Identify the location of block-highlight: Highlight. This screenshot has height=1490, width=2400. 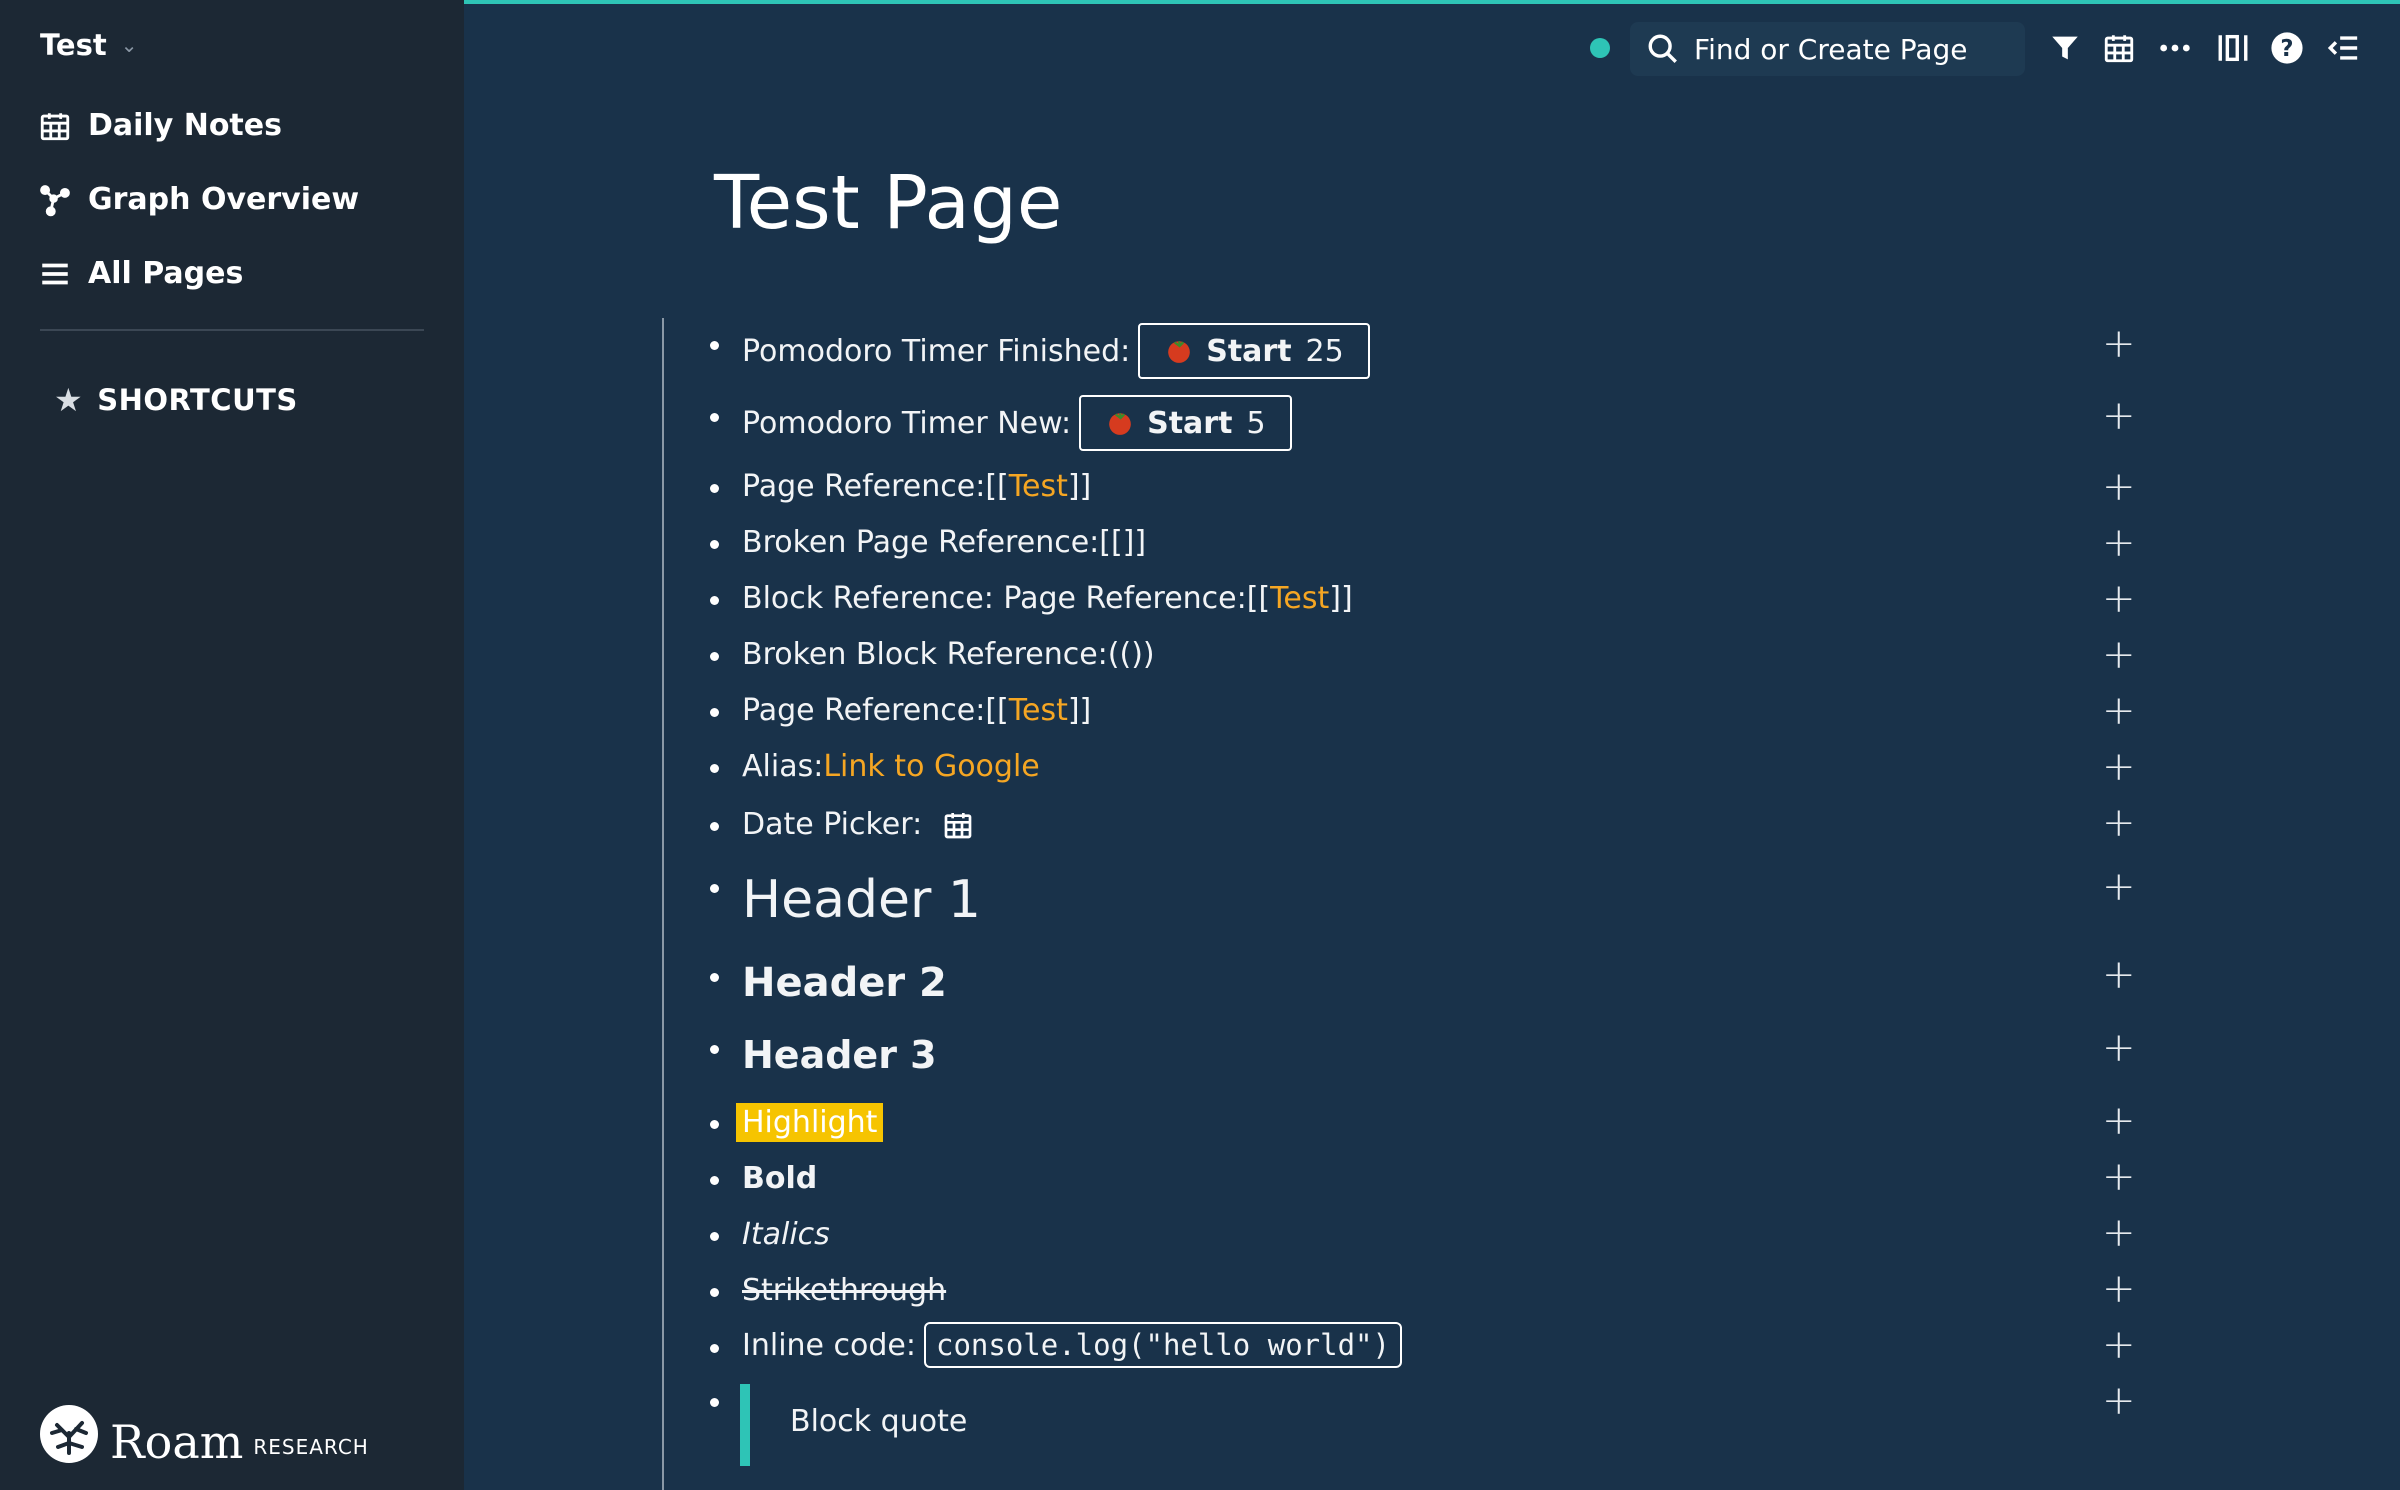
(810, 1122).